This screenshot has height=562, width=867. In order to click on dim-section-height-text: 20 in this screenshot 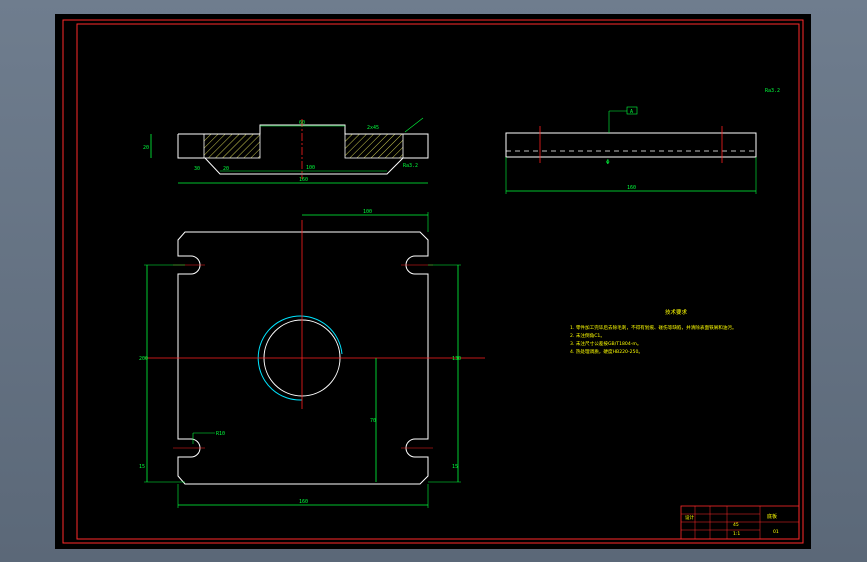, I will do `click(146, 148)`.